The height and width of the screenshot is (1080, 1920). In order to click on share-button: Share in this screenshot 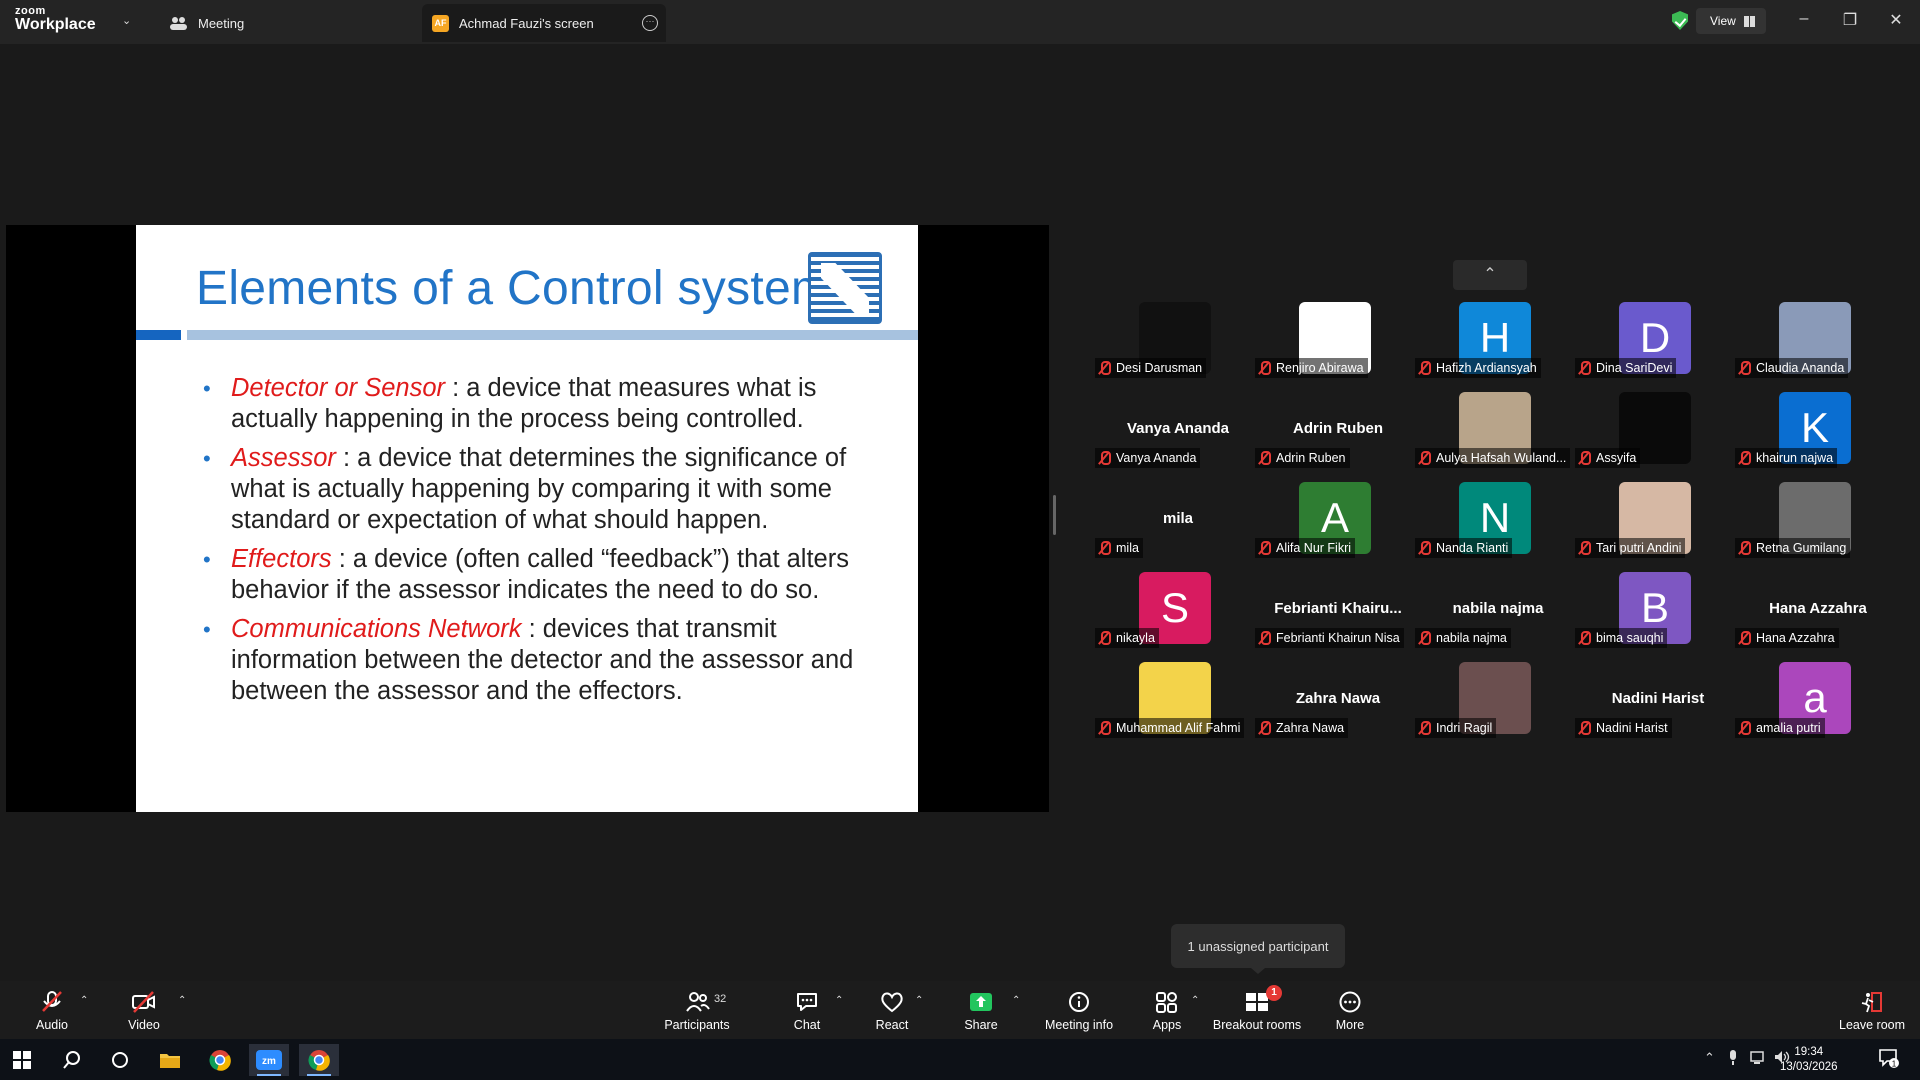, I will do `click(981, 1010)`.